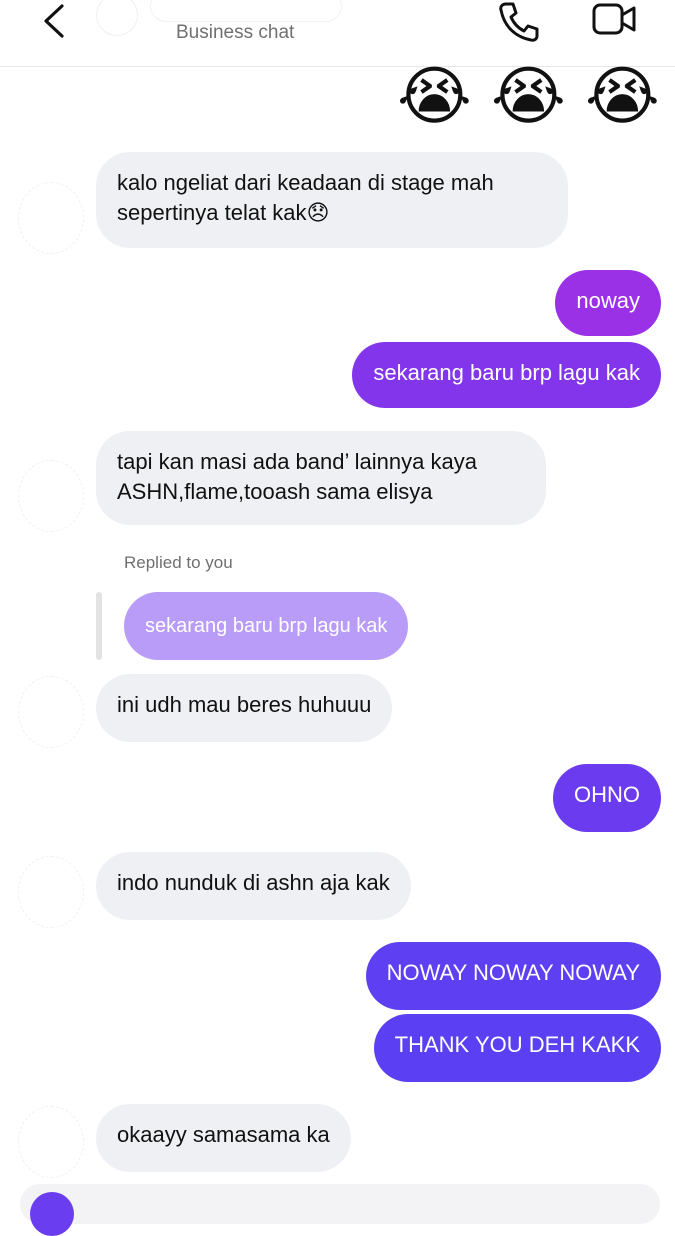 This screenshot has width=675, height=1236. I want to click on chat-subtitle: Business chat, so click(235, 32).